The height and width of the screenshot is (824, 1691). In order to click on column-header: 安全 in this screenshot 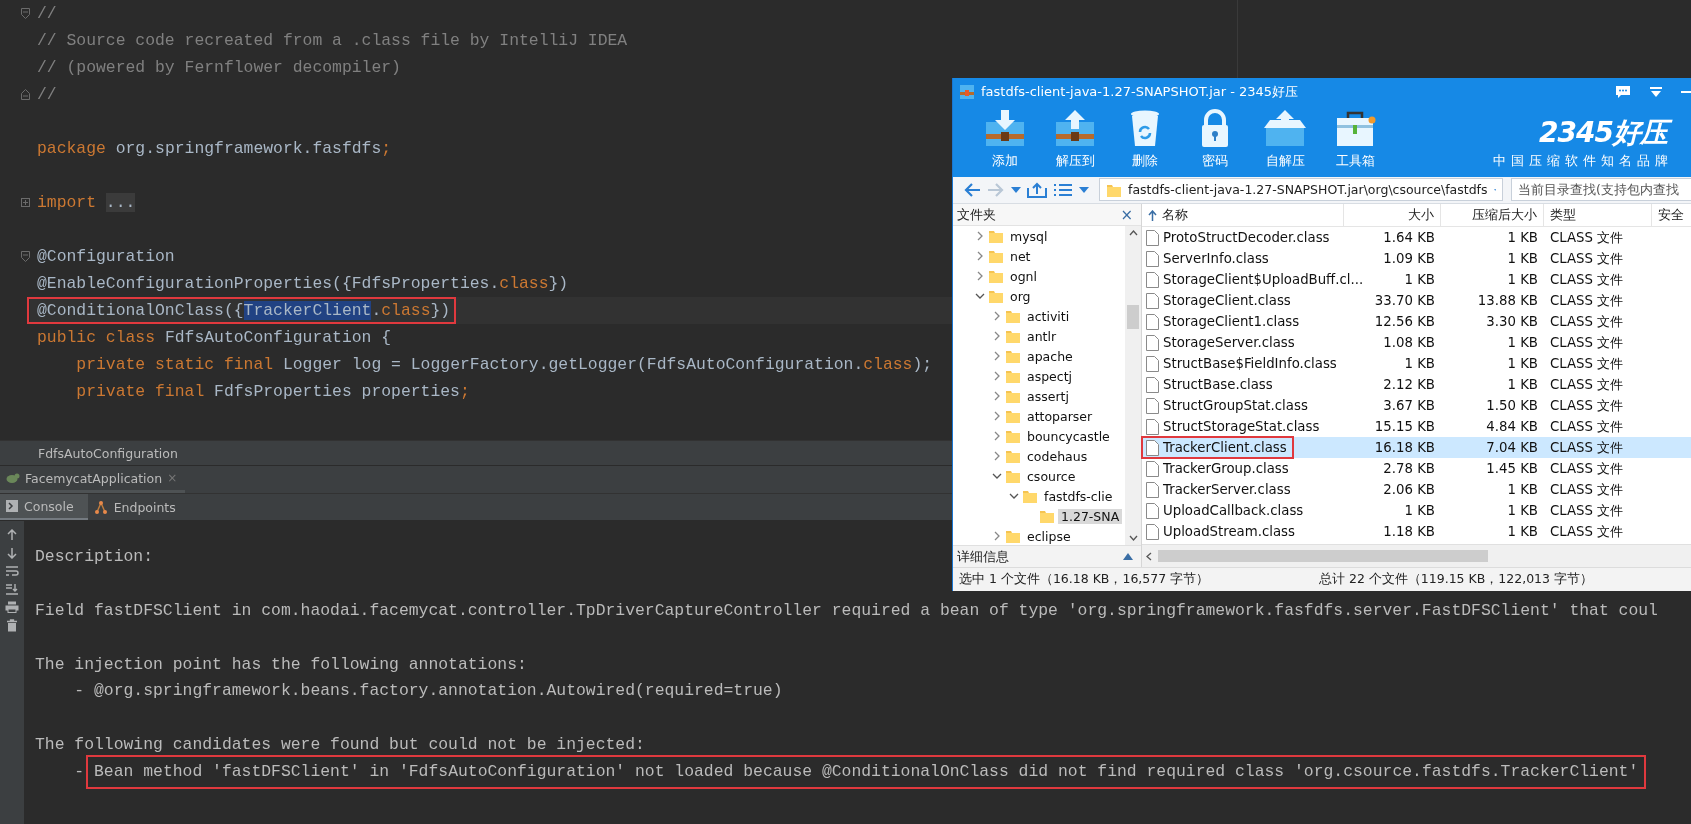, I will do `click(1671, 215)`.